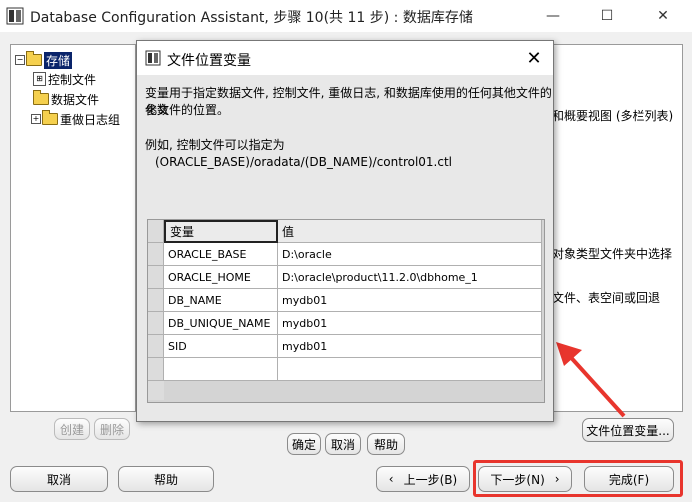  Describe the element at coordinates (613, 116) in the screenshot. I see `detail-text: 和概要视图 (多栏列表)` at that location.